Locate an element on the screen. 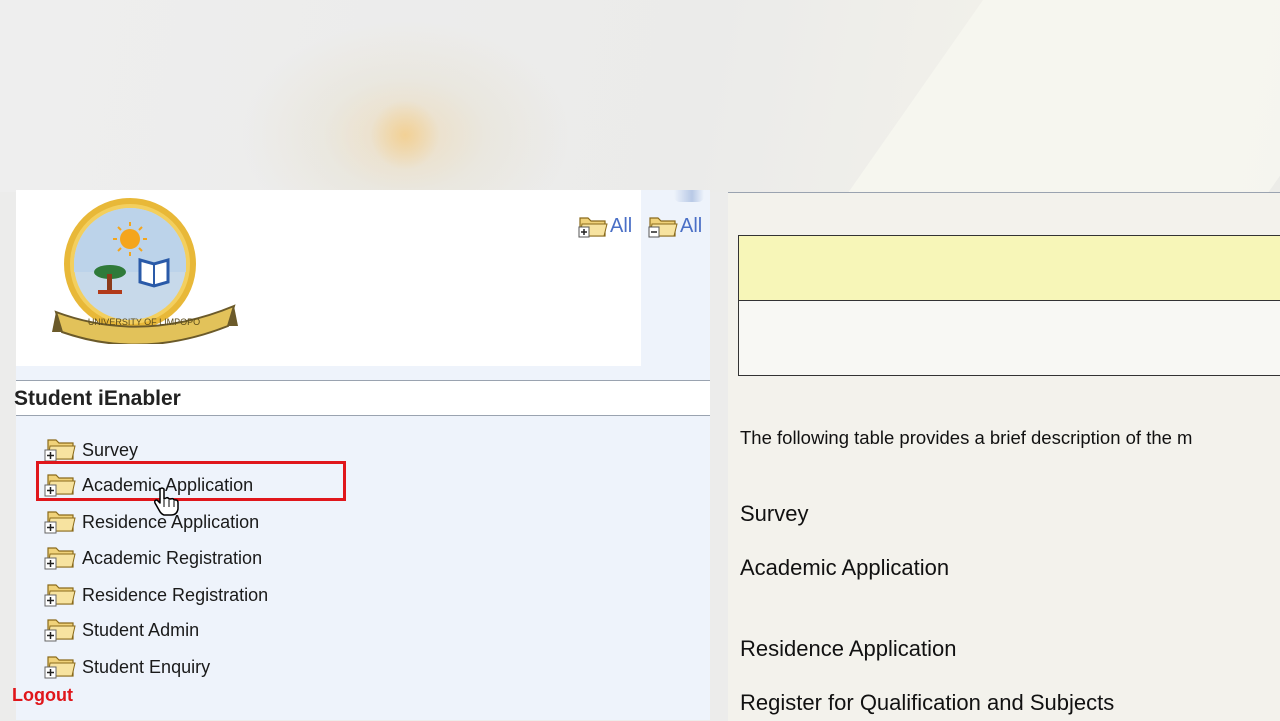 Image resolution: width=1280 pixels, height=721 pixels. university-logo: UNIVERSITY OF LIMPOPO is located at coordinates (145, 271).